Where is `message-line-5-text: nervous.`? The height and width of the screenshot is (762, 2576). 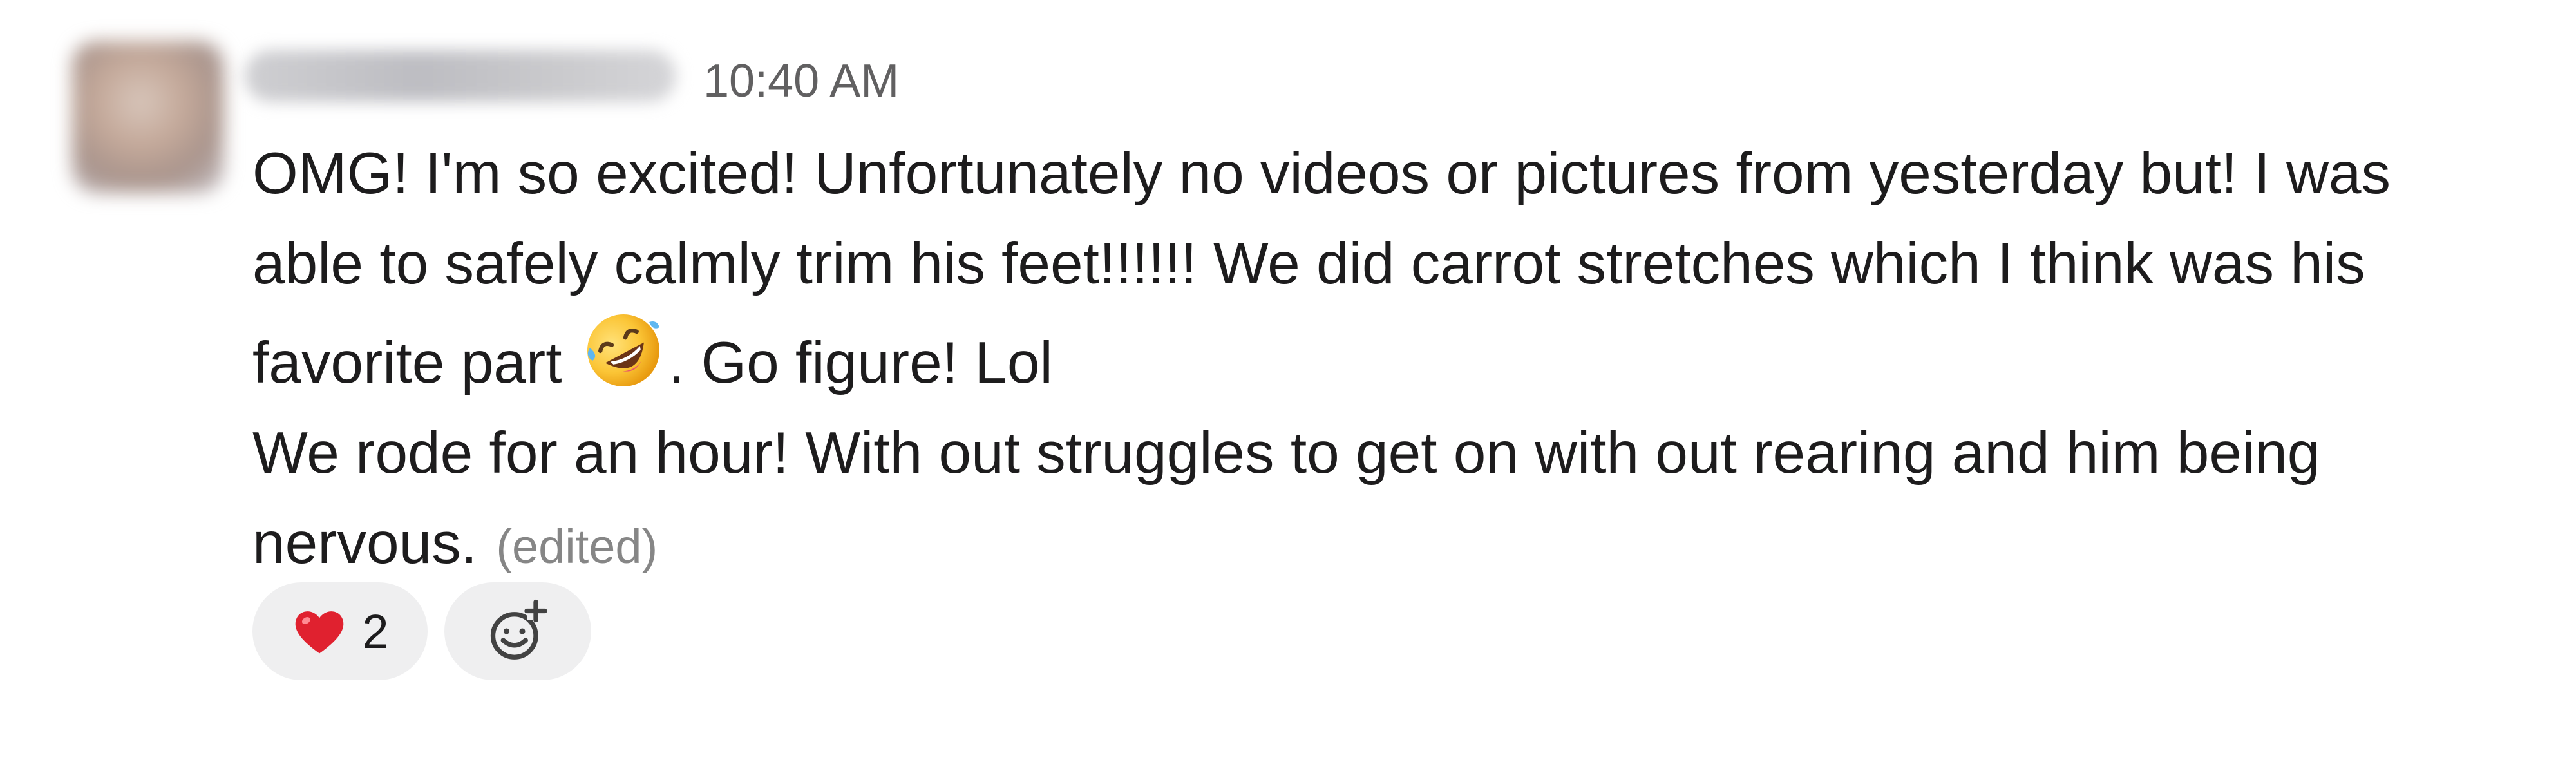 message-line-5-text: nervous. is located at coordinates (365, 543).